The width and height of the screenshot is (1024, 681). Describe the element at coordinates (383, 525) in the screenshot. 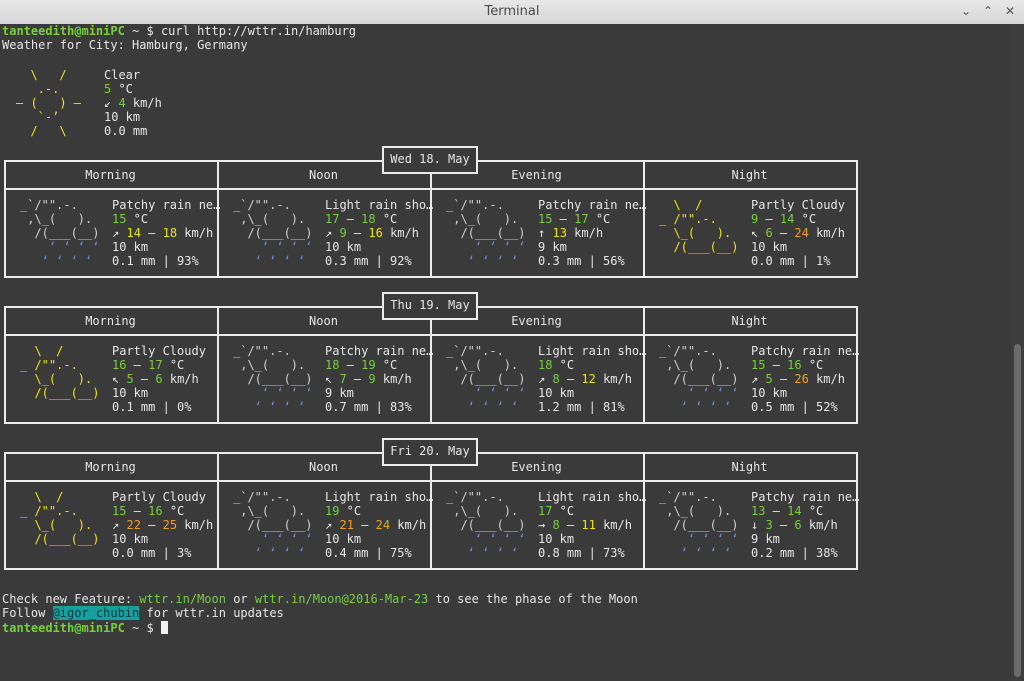

I see `wind-max: 24` at that location.